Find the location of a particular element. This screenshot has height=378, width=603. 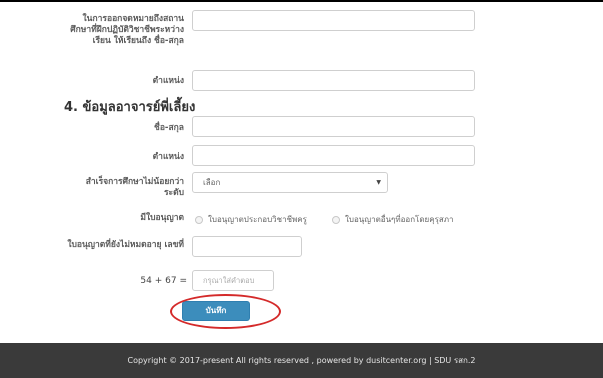

highlight-circle is located at coordinates (225, 311).